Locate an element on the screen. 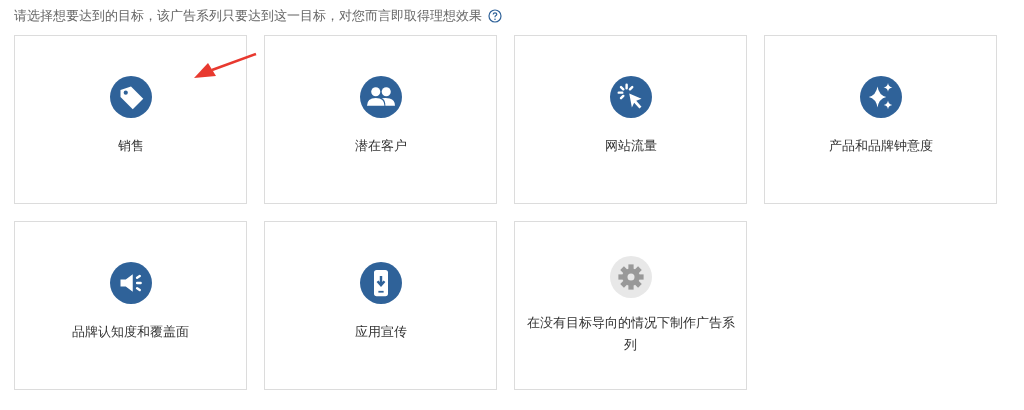  tag-icon is located at coordinates (130, 97).